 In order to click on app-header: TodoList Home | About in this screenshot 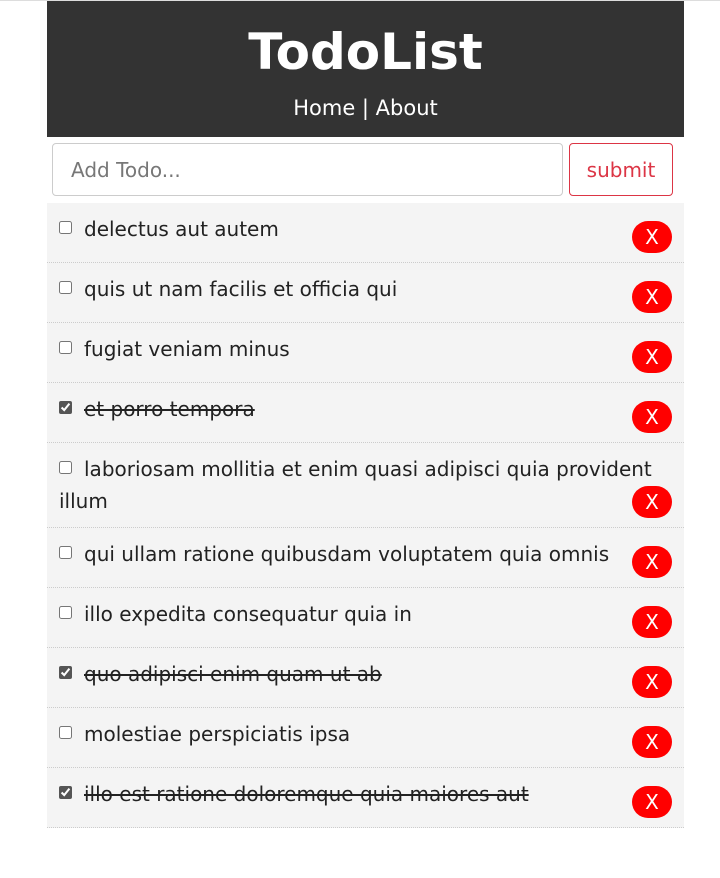, I will do `click(365, 69)`.